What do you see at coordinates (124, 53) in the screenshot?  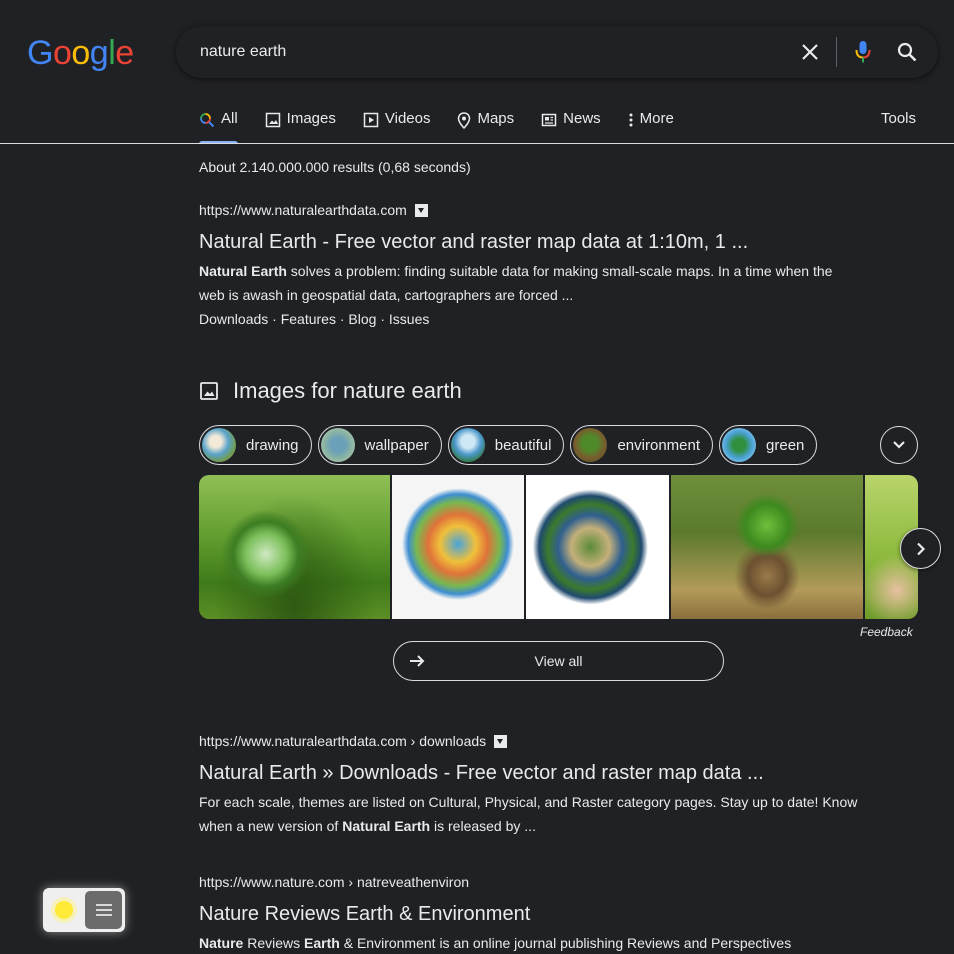 I see `logo-letter: e` at bounding box center [124, 53].